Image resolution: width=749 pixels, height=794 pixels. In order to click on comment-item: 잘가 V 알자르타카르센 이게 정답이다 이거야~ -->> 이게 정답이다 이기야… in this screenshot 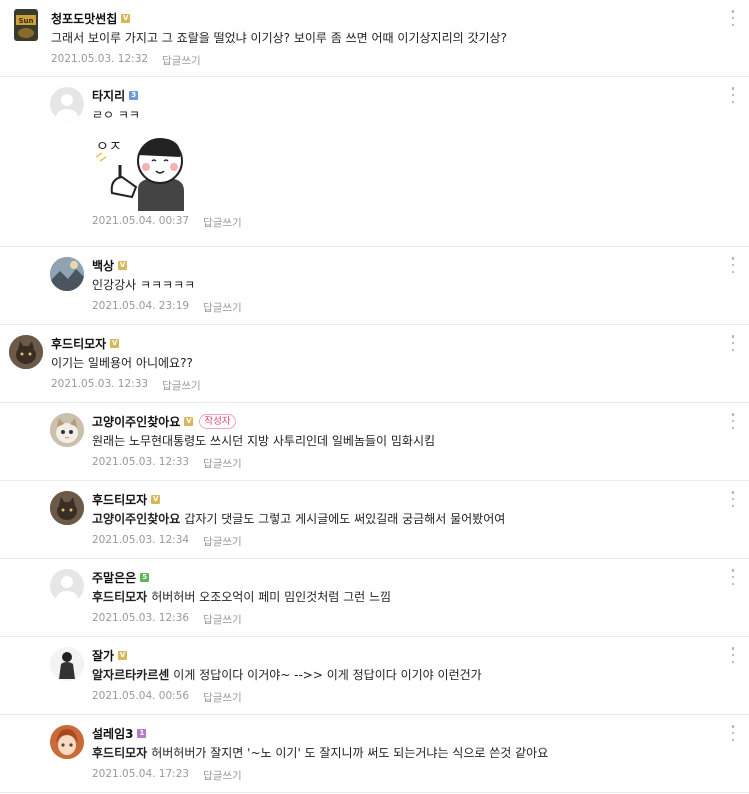, I will do `click(374, 676)`.